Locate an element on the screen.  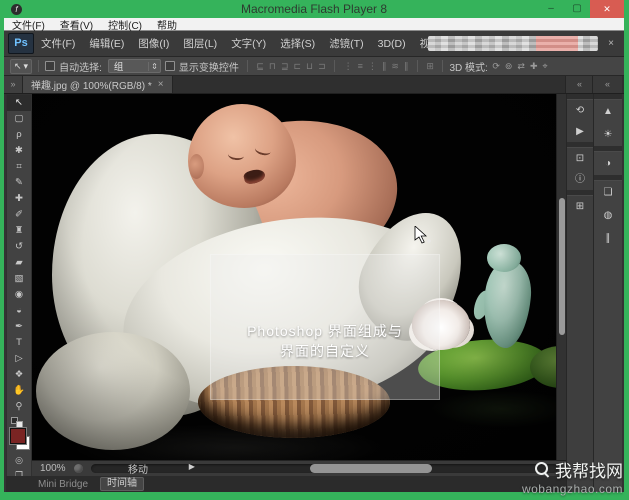
dock-b-collapse-icon: « is located at coordinates (607, 84).